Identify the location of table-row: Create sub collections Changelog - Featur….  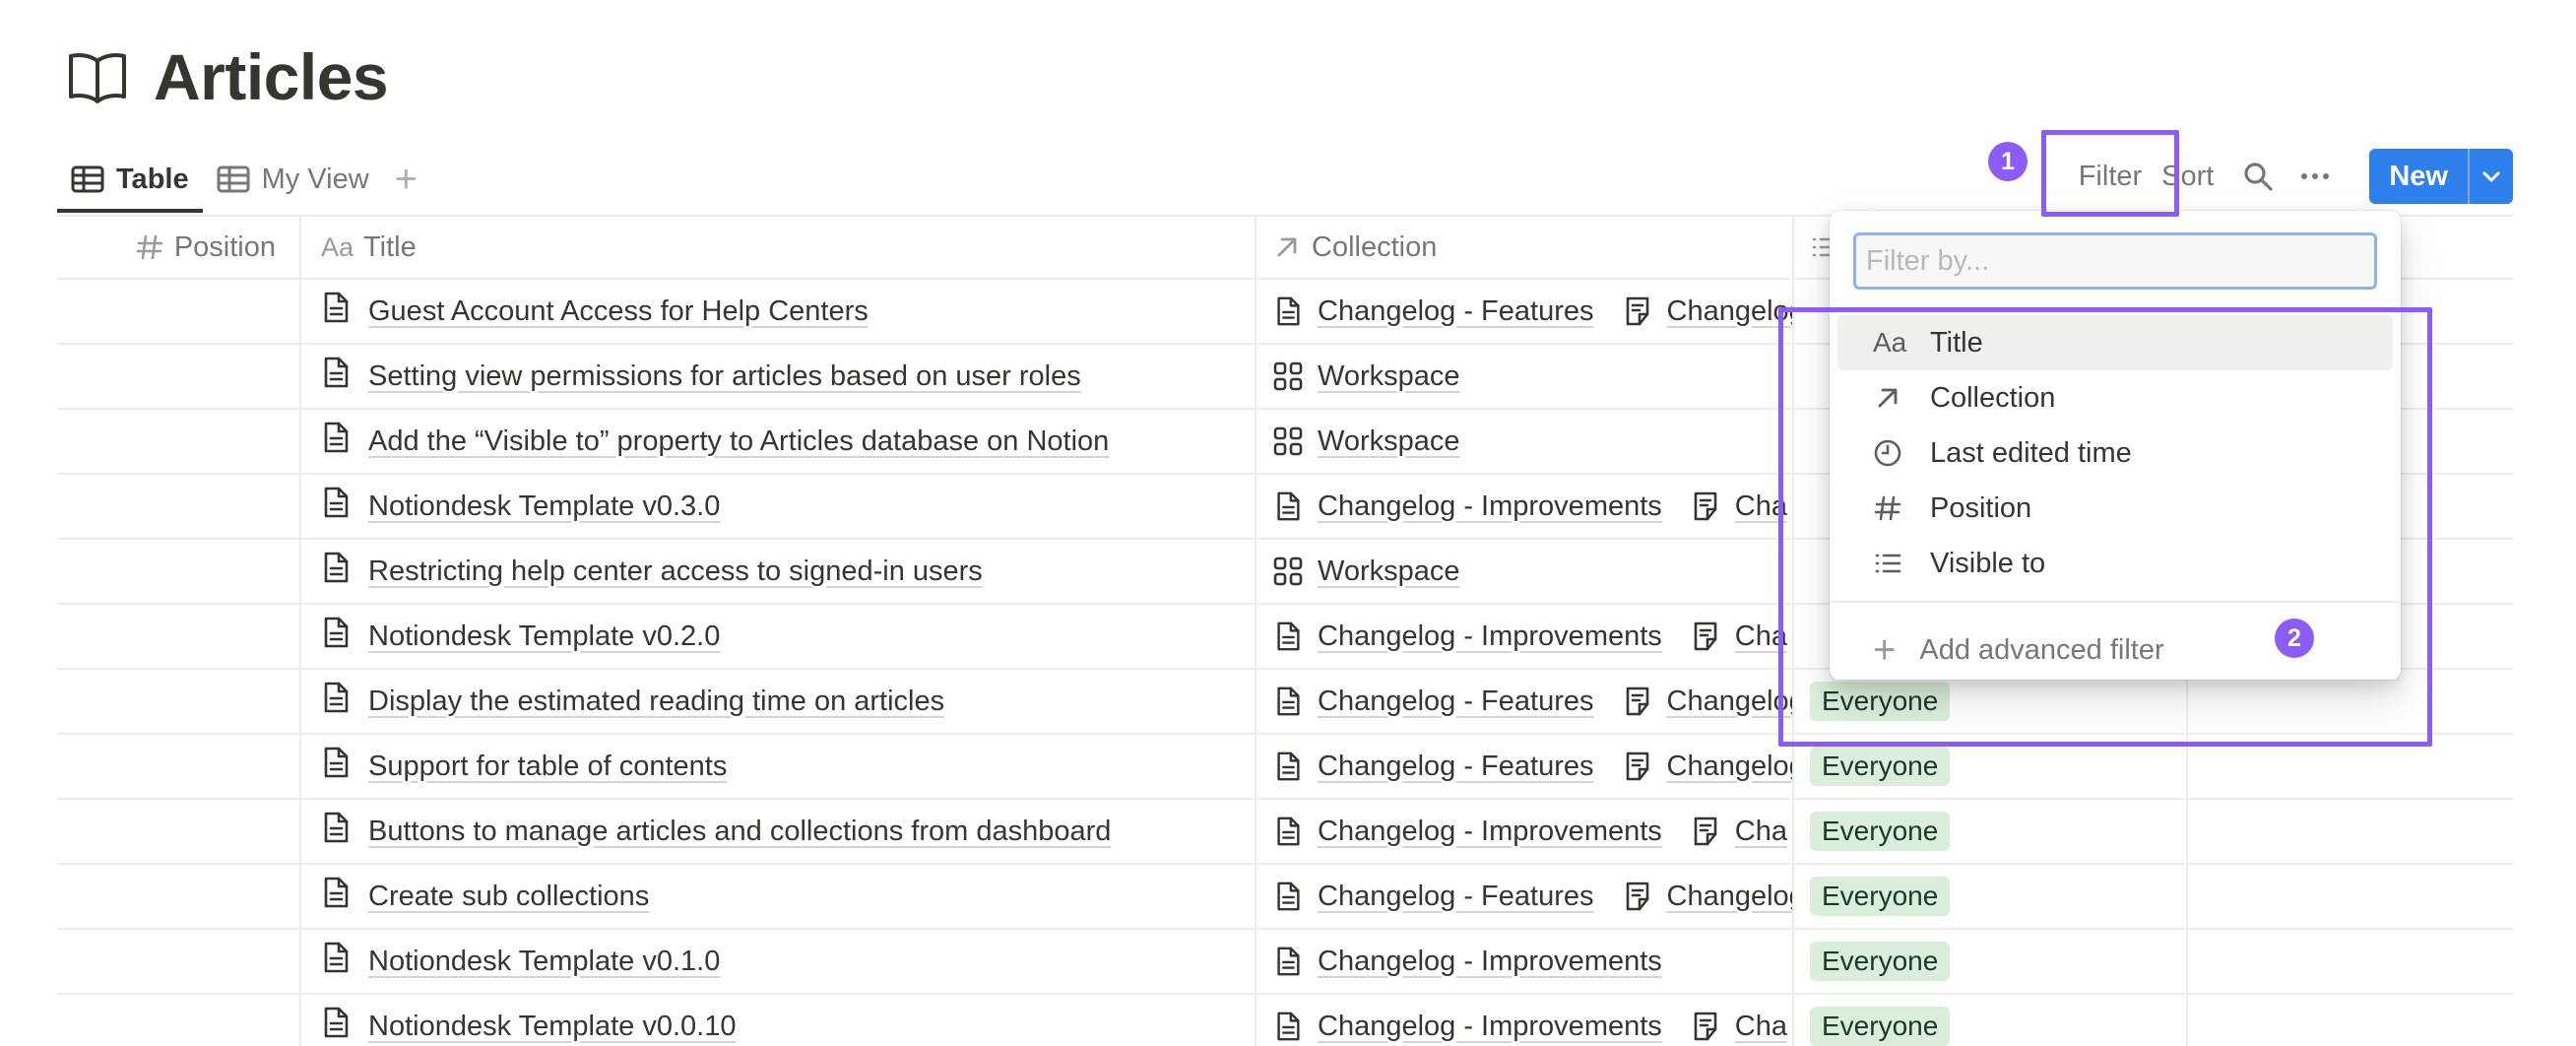
(1285, 897).